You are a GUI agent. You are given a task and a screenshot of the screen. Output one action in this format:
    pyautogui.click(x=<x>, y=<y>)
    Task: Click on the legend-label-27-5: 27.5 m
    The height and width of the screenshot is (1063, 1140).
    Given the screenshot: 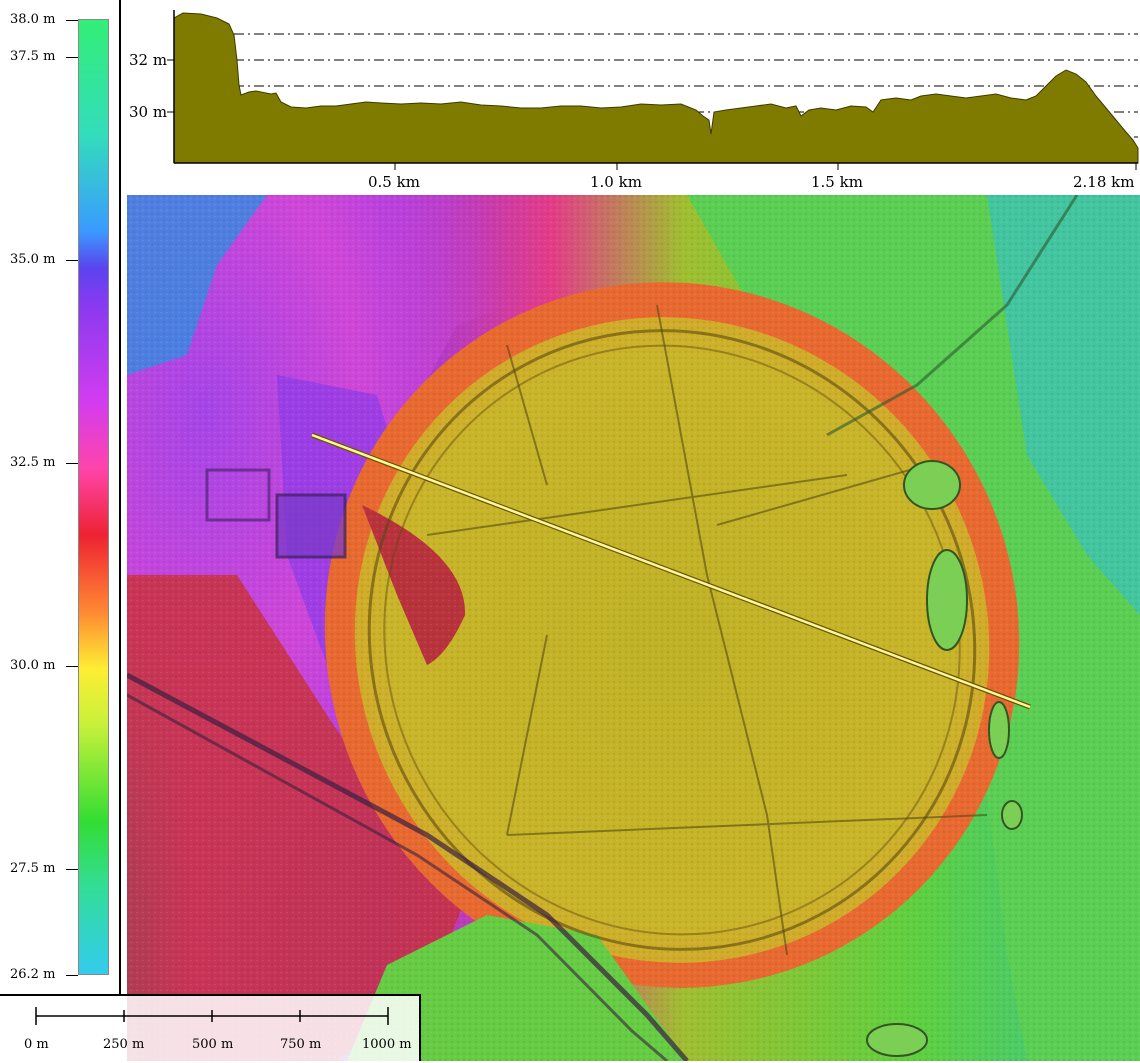 What is the action you would take?
    pyautogui.click(x=33, y=868)
    